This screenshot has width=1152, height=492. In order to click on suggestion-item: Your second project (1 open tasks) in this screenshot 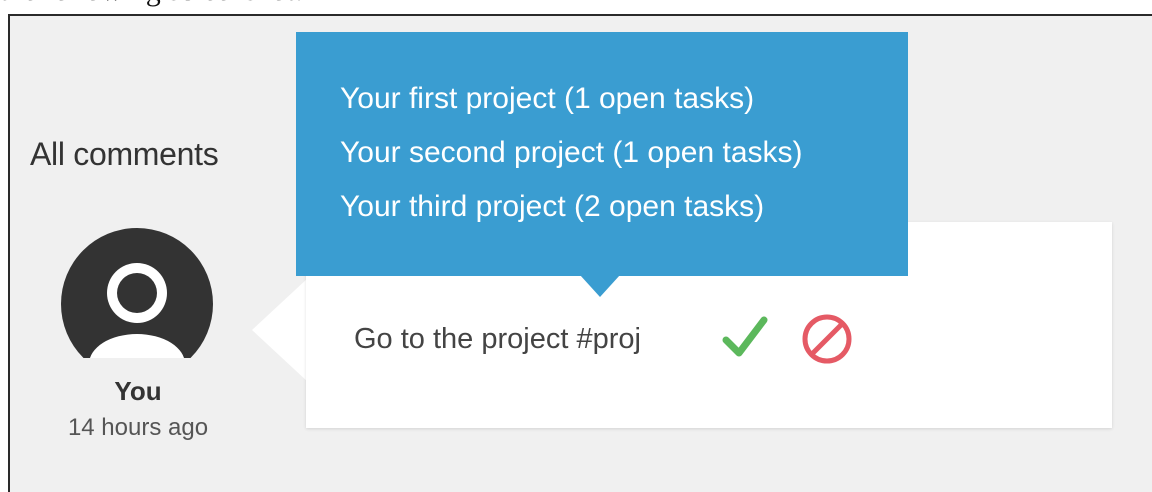, I will do `click(571, 153)`.